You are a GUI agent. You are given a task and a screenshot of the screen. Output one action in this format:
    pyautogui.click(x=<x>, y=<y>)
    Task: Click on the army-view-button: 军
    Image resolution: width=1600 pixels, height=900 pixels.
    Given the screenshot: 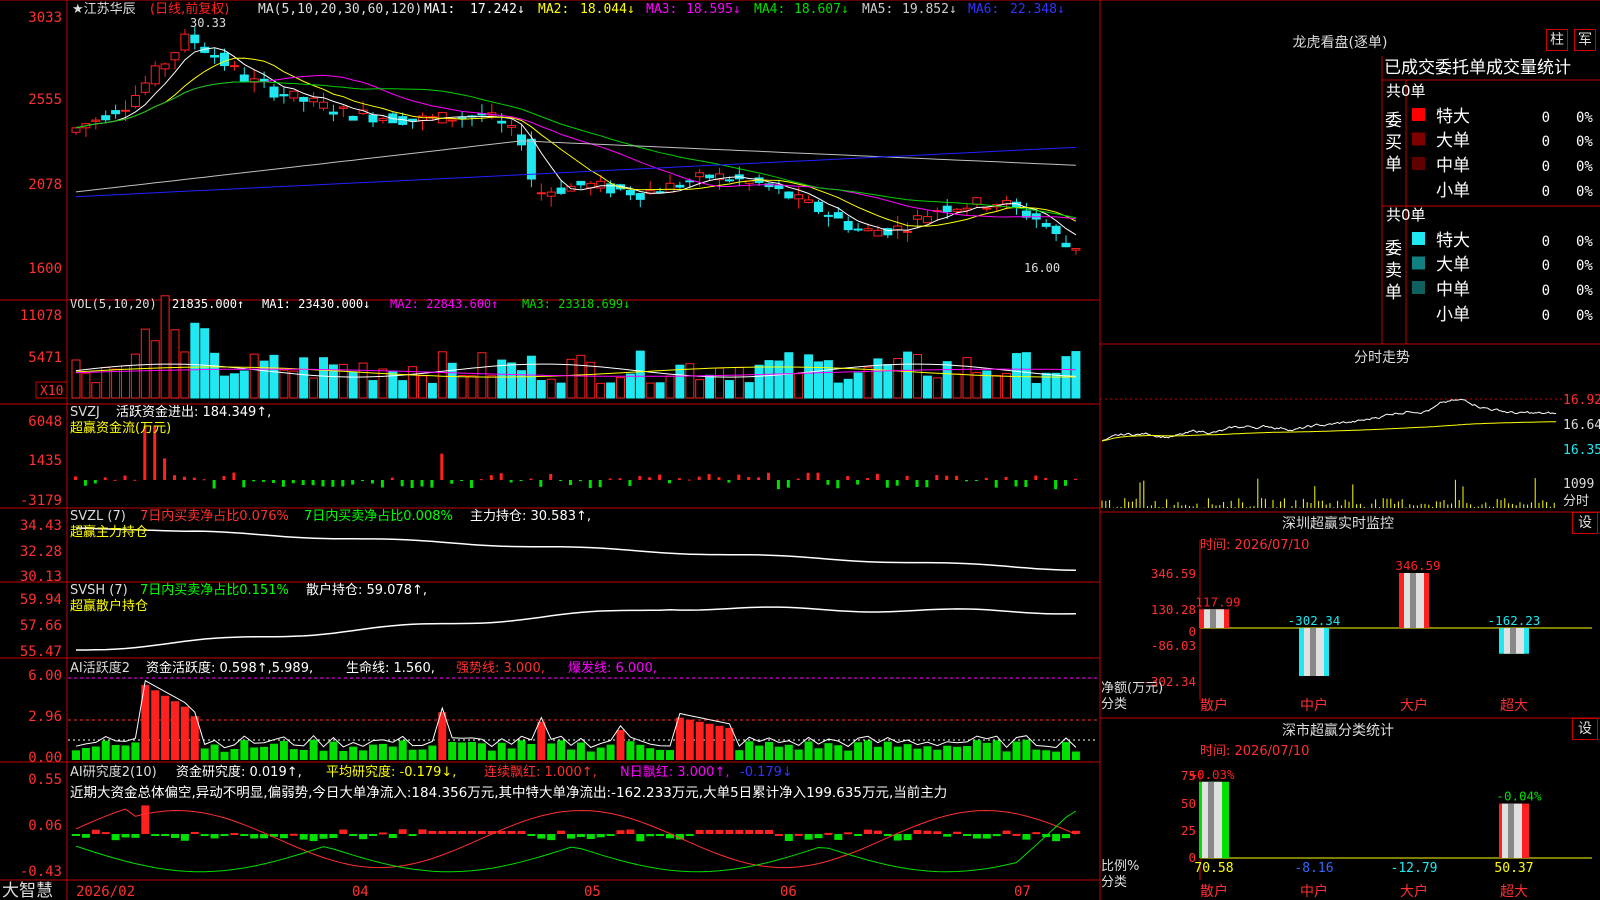 What is the action you would take?
    pyautogui.click(x=1585, y=40)
    